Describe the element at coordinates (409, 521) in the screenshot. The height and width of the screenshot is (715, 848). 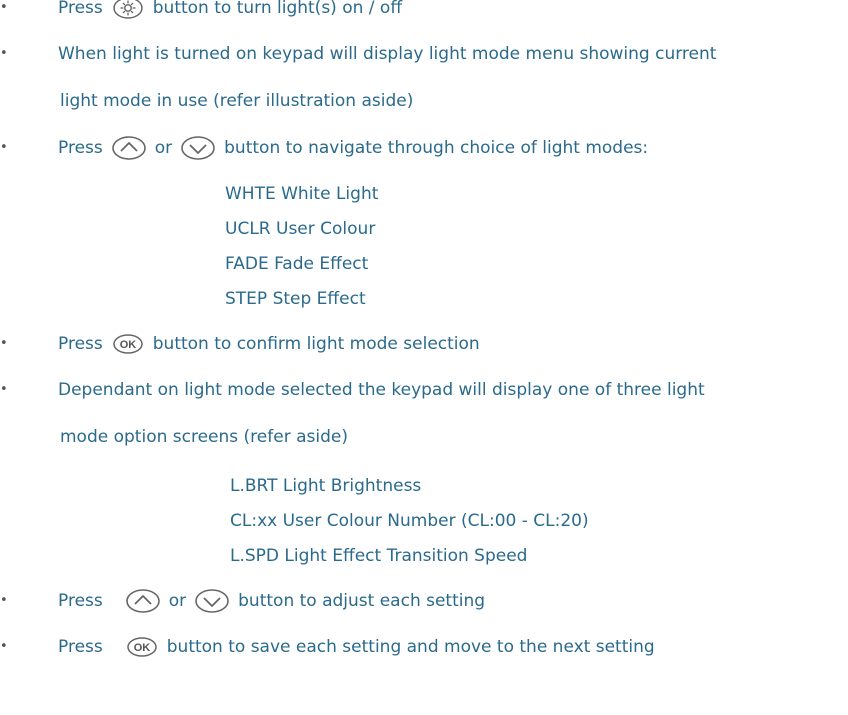
I see `option-label: CL:xx User Colour Number (CL:00 - CL:20)` at that location.